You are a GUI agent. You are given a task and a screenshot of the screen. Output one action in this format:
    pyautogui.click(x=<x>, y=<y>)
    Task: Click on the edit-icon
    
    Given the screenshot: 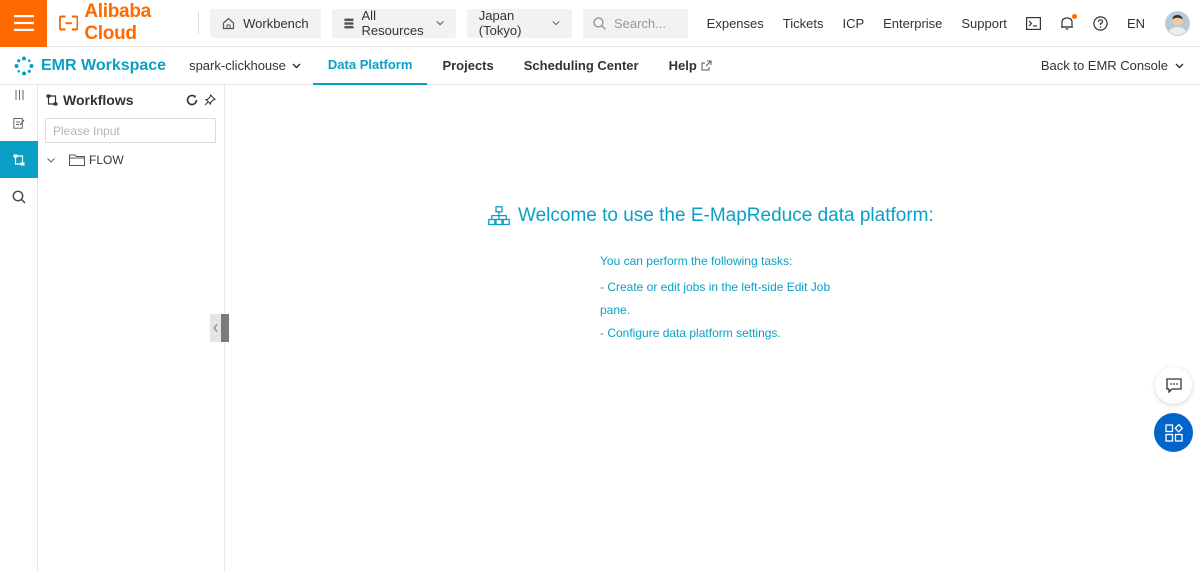 What is the action you would take?
    pyautogui.click(x=19, y=123)
    